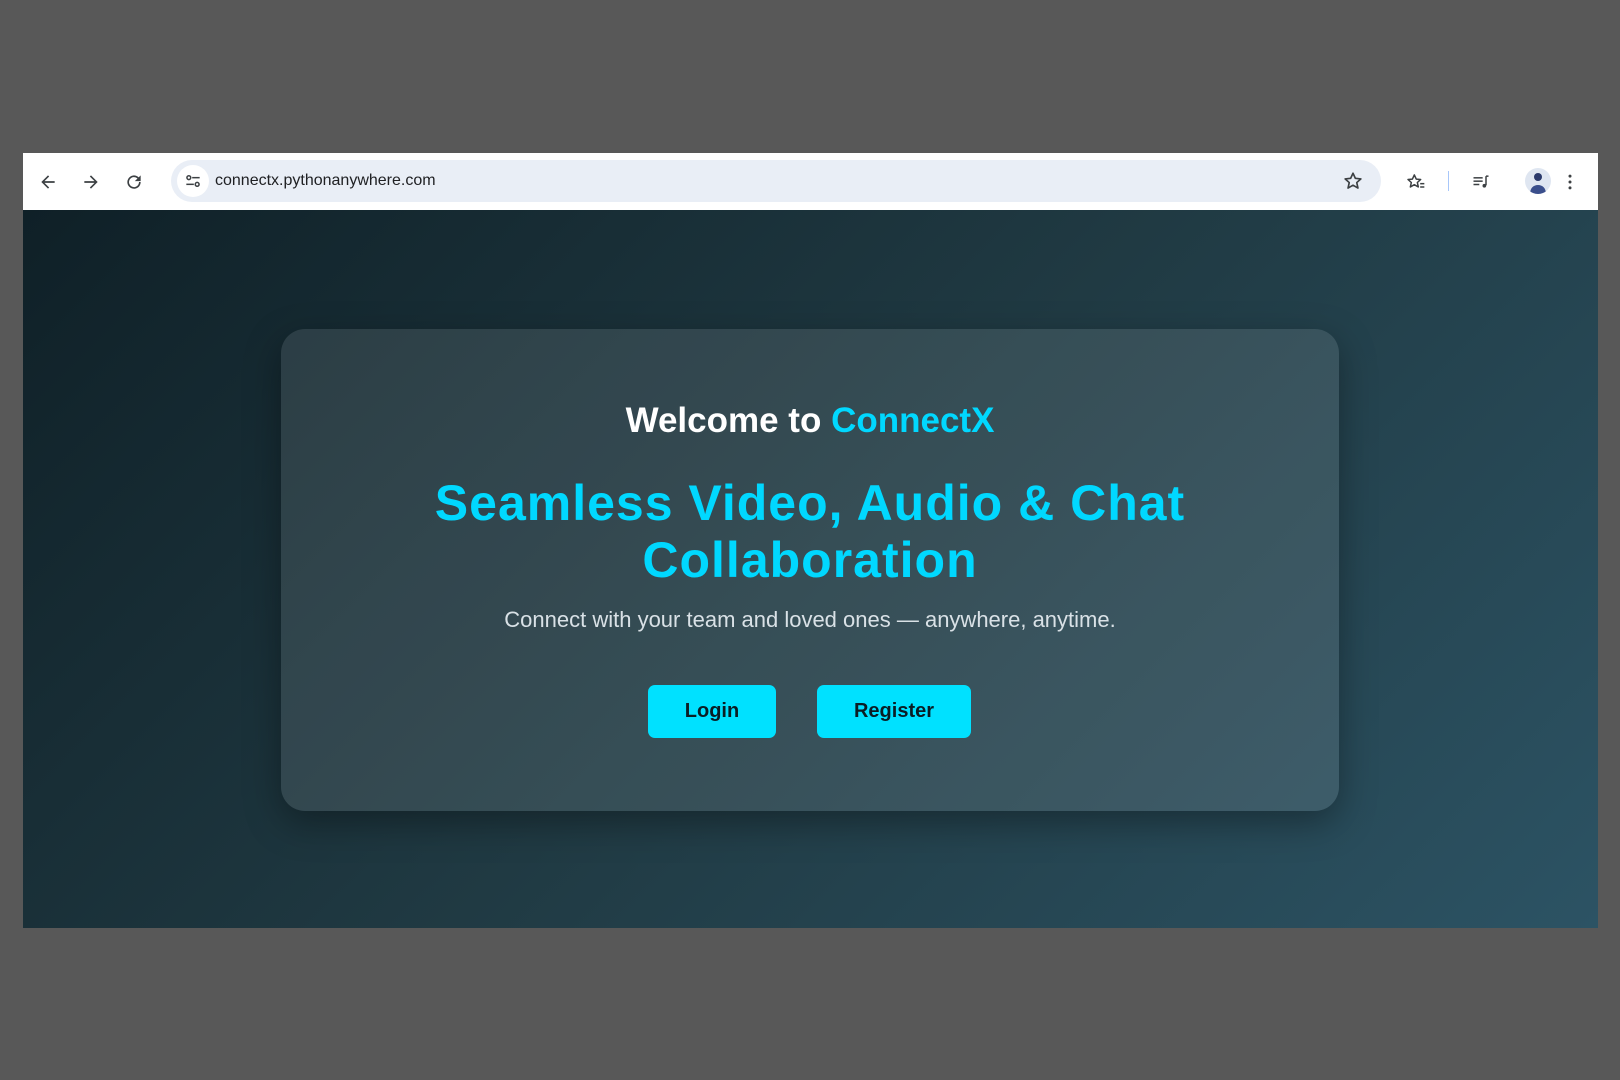 The height and width of the screenshot is (1080, 1620). I want to click on welcome-prefix: Welcome to, so click(723, 420).